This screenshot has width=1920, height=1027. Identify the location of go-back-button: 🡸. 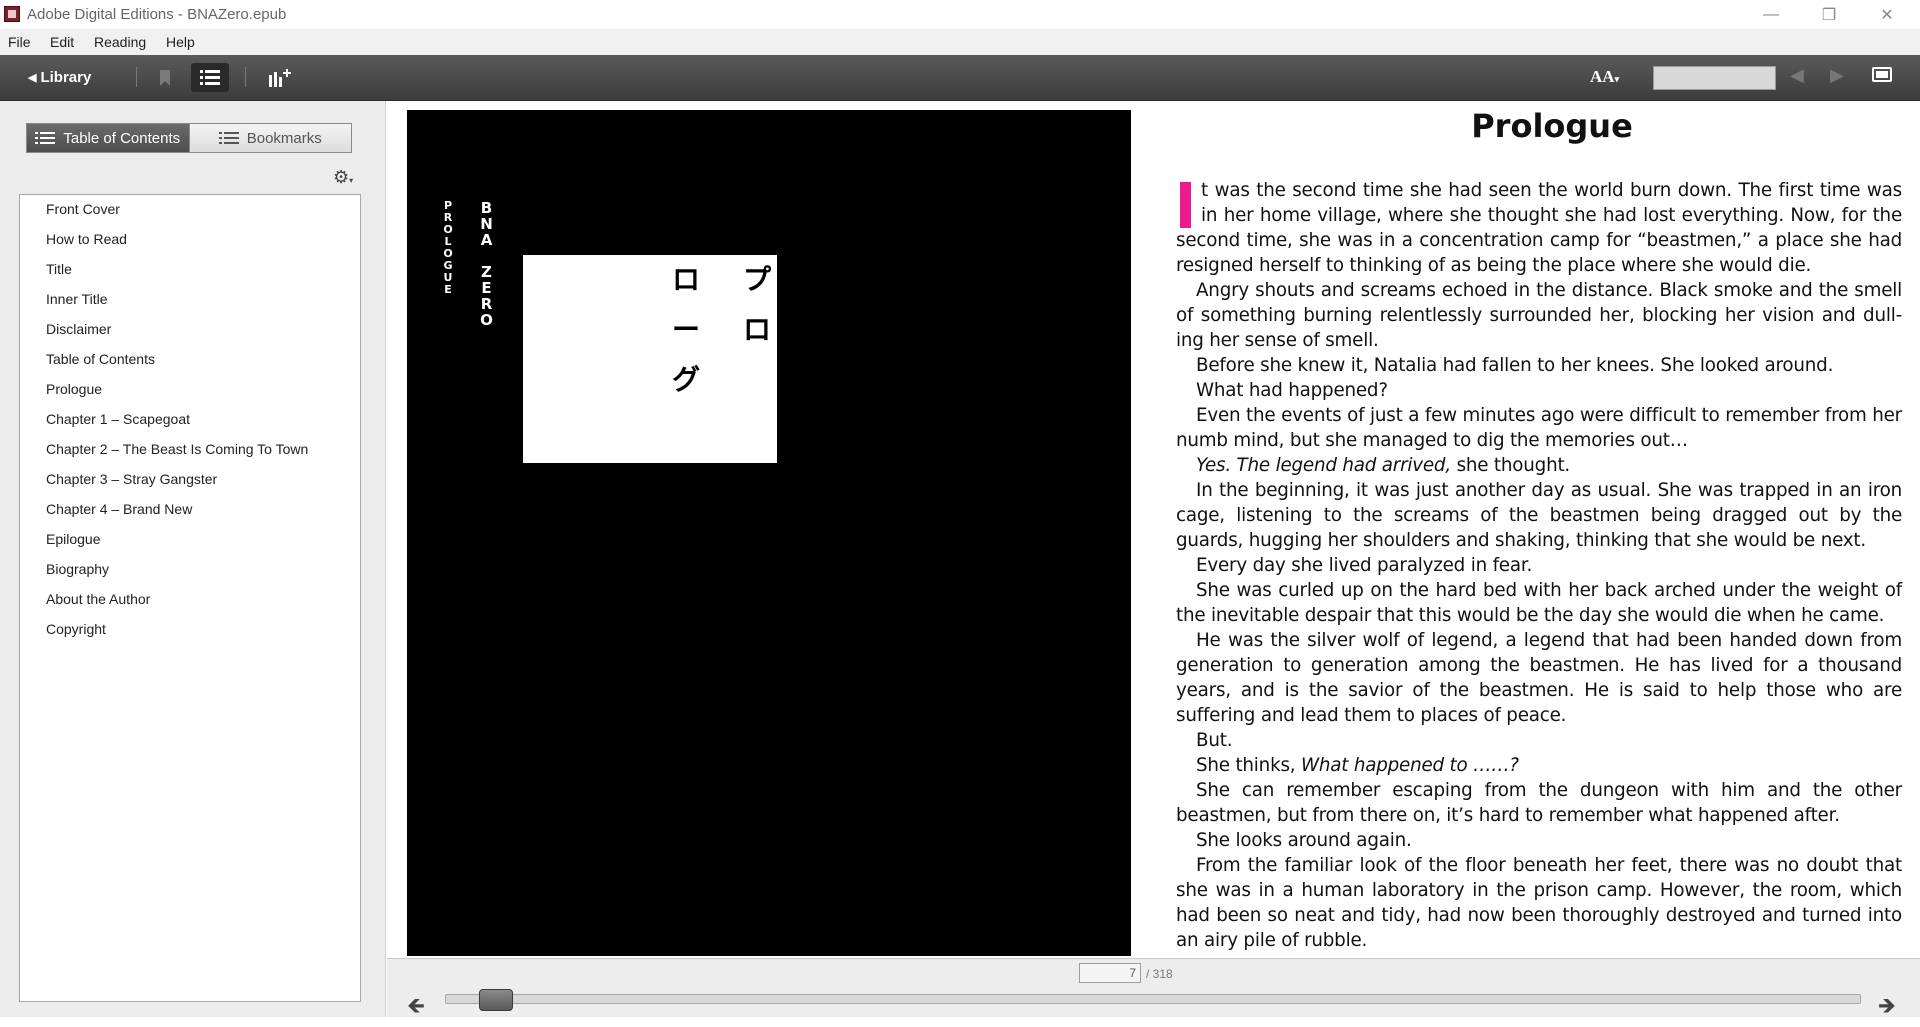
(416, 1008).